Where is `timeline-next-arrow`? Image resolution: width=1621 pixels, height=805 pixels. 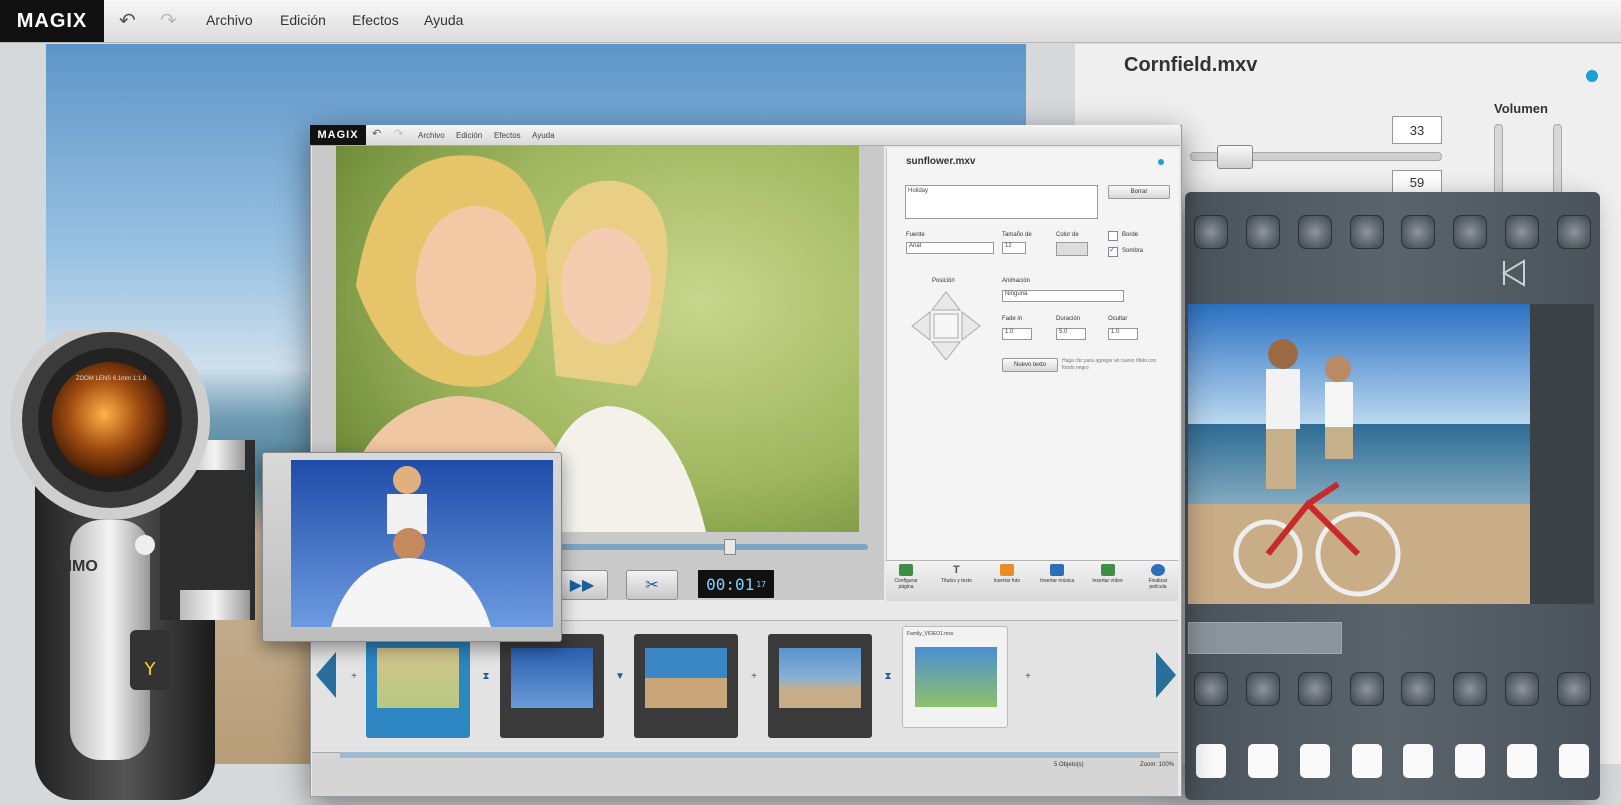
timeline-next-arrow is located at coordinates (1166, 677).